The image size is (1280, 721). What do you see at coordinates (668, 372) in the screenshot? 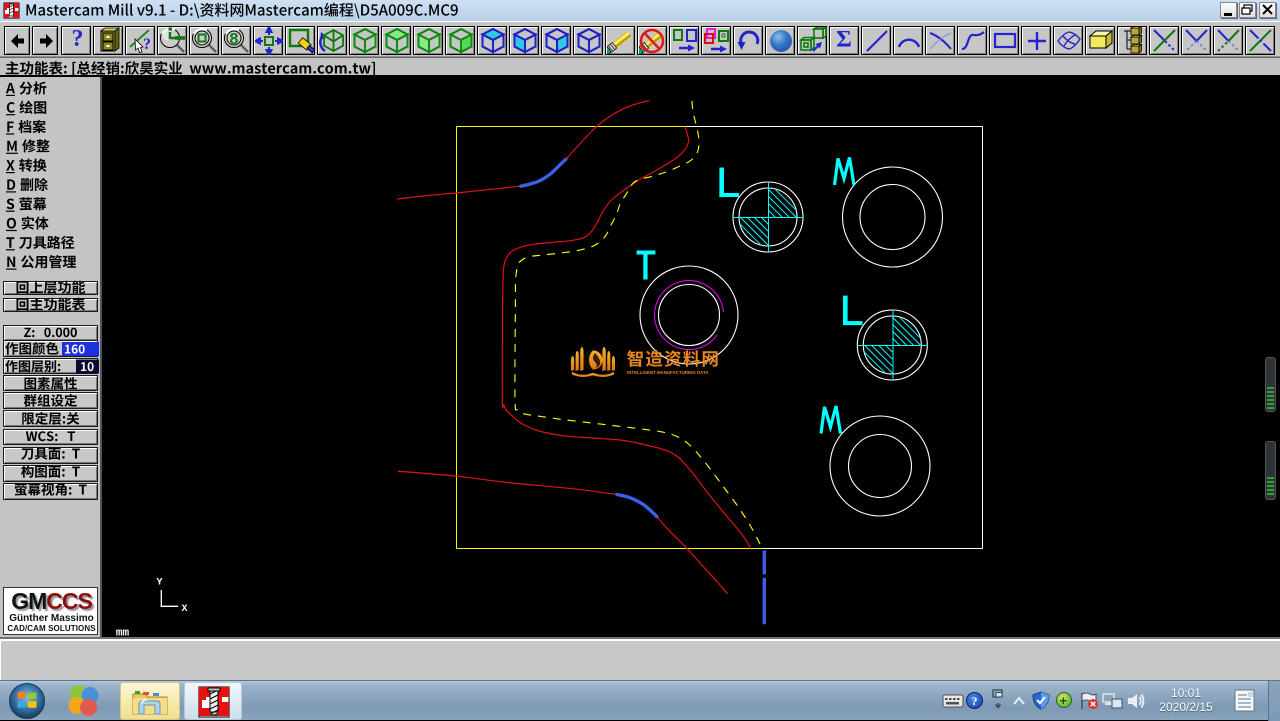
I see `svg-text: INTELLIGENT MANUFACTURING DATA` at bounding box center [668, 372].